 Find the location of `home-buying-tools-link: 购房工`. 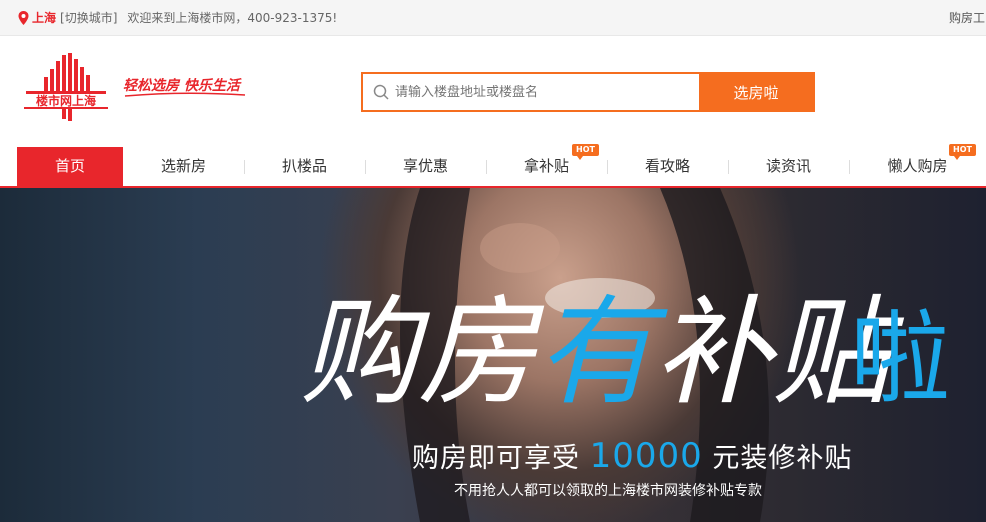

home-buying-tools-link: 购房工 is located at coordinates (967, 17).